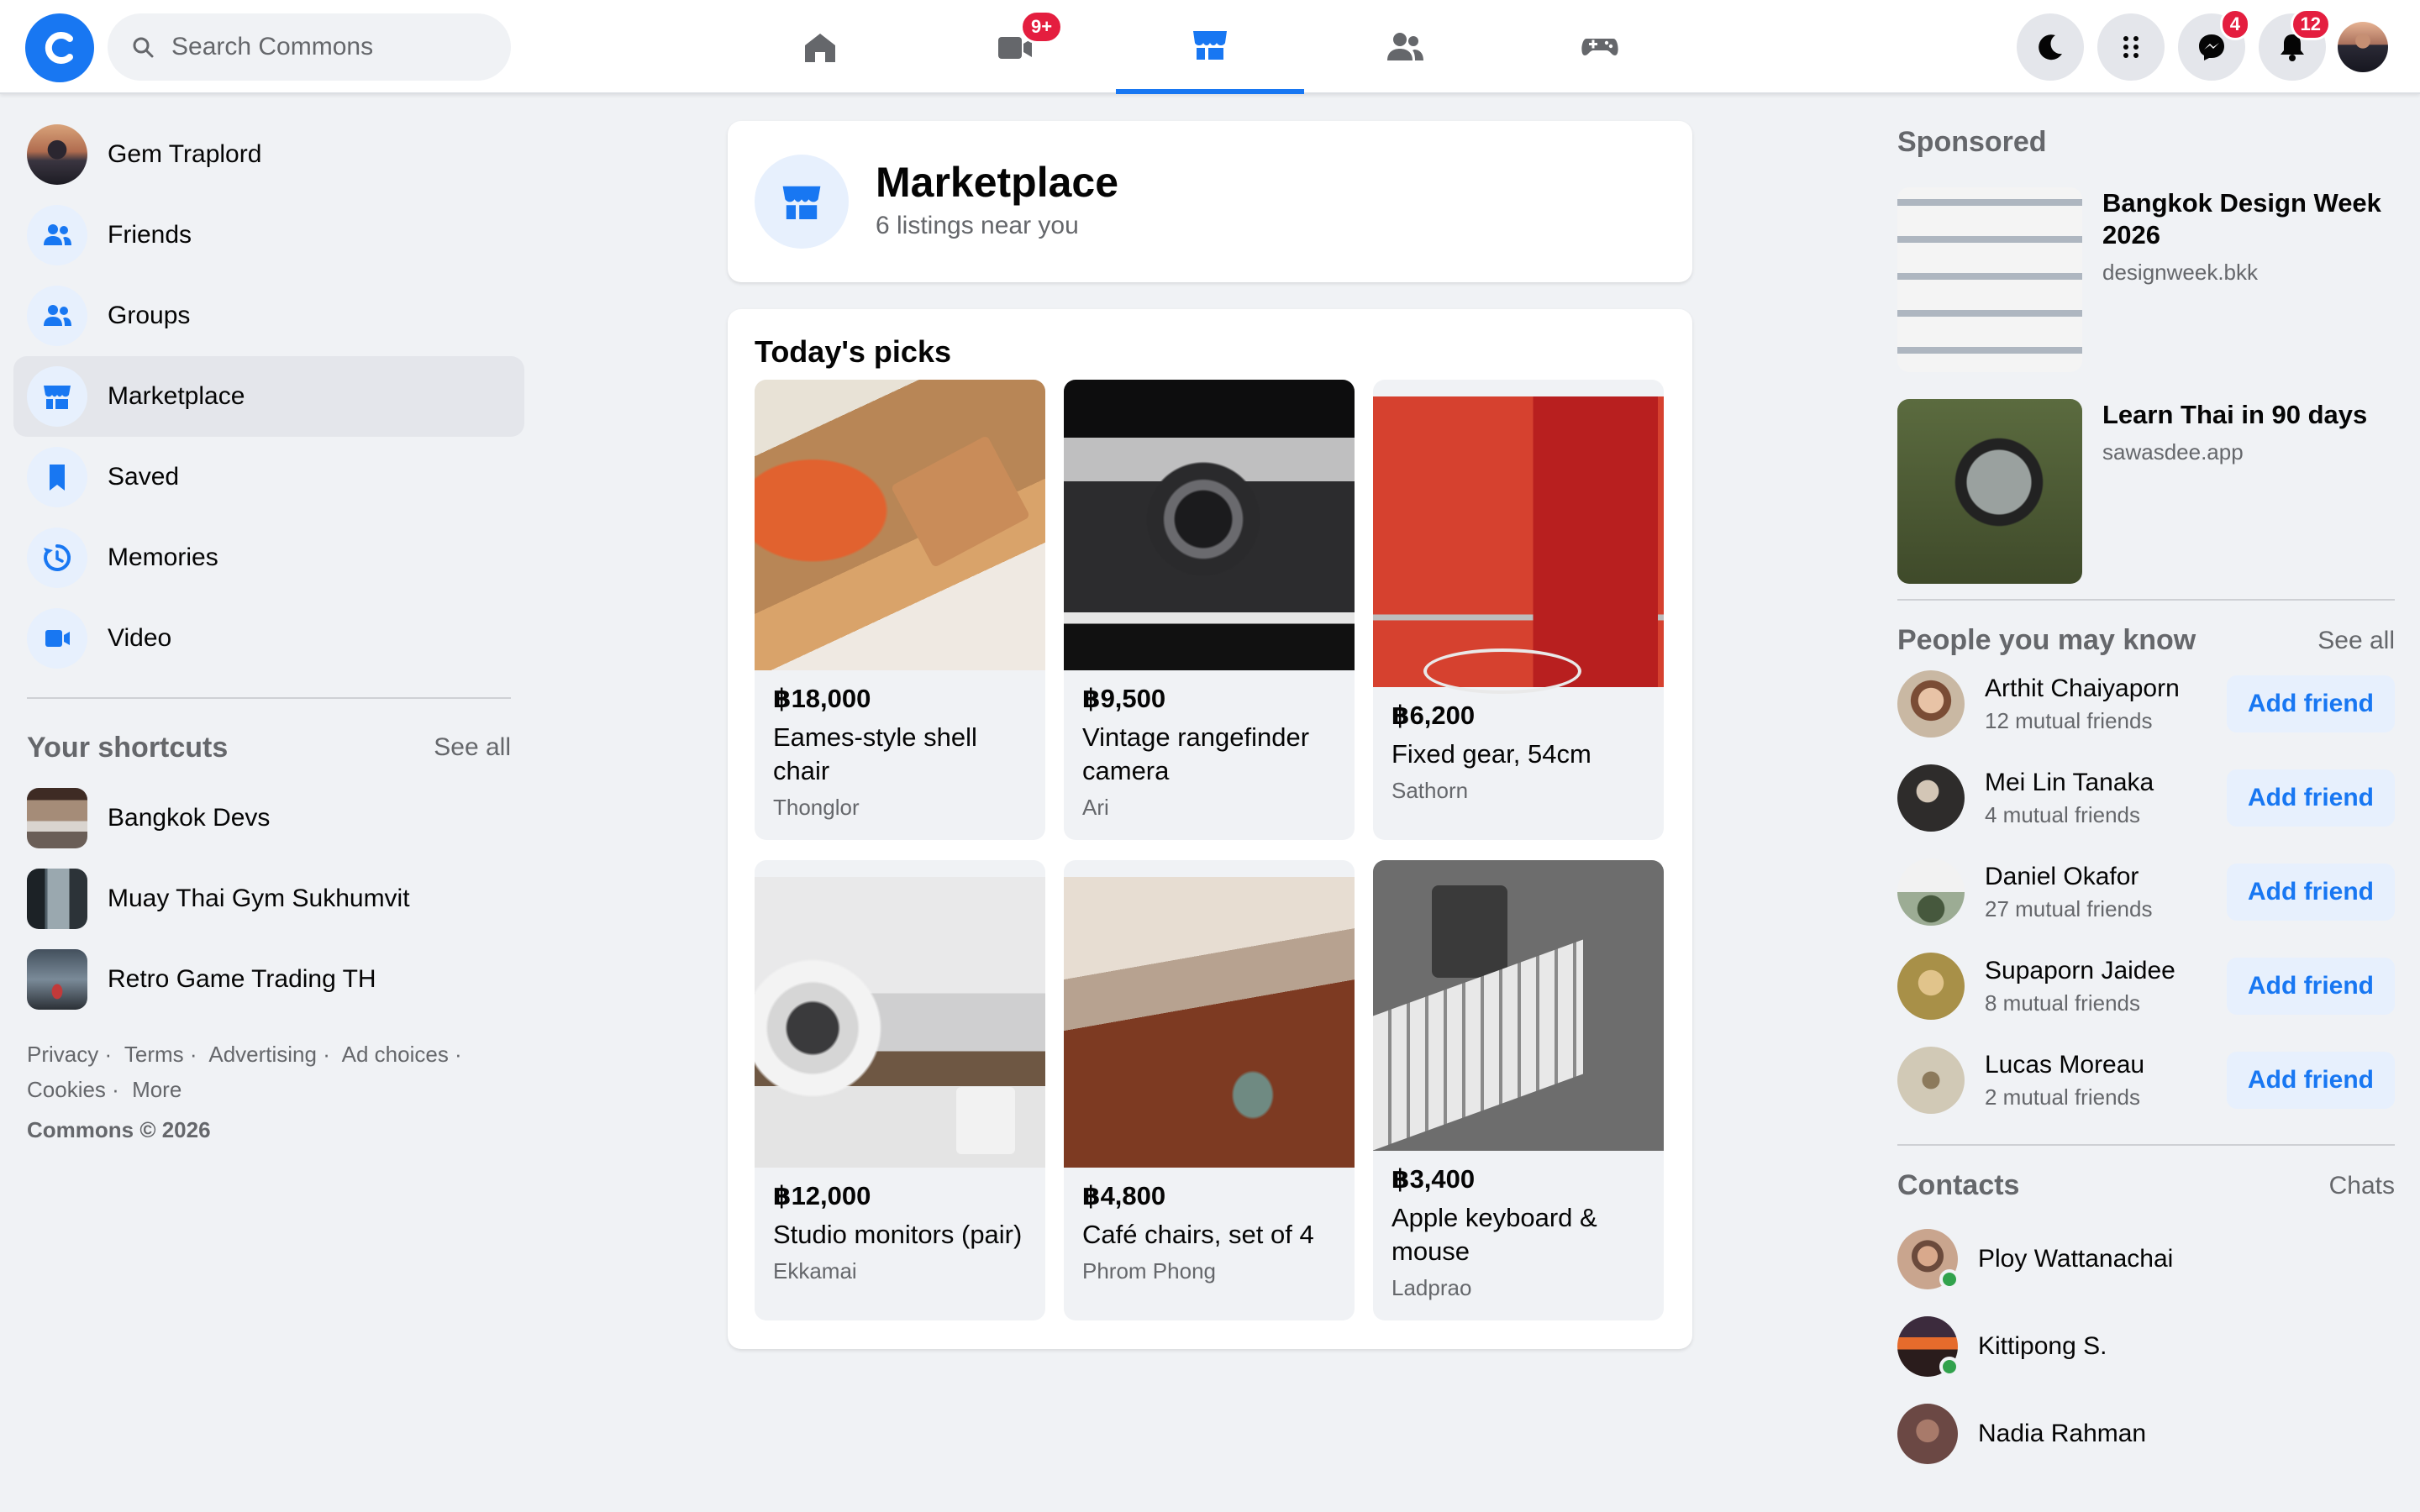 This screenshot has width=2420, height=1512. Describe the element at coordinates (815, 1271) in the screenshot. I see `listing-location: Ekkamai` at that location.